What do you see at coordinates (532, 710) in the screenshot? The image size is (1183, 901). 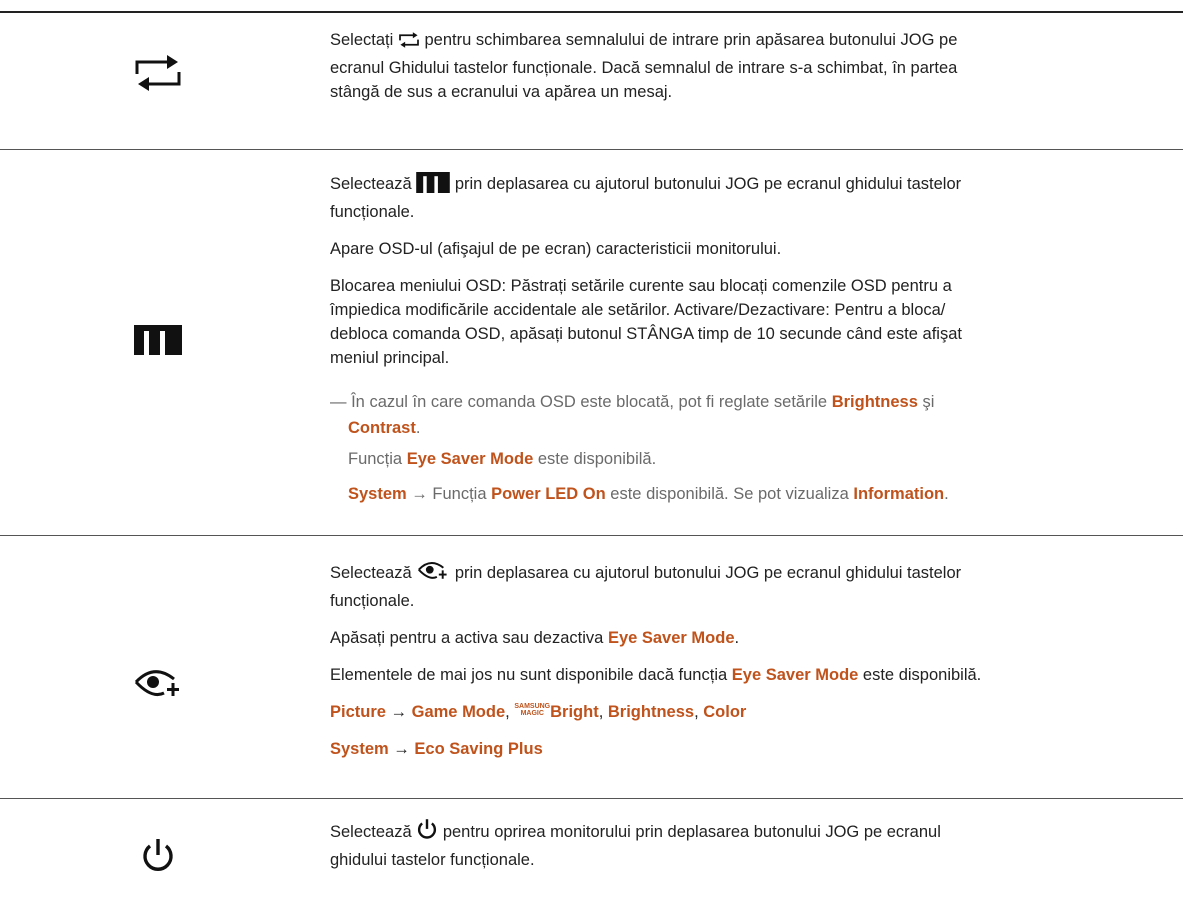 I see `samsung-magic-logo: SAMSUNG MAGIC` at bounding box center [532, 710].